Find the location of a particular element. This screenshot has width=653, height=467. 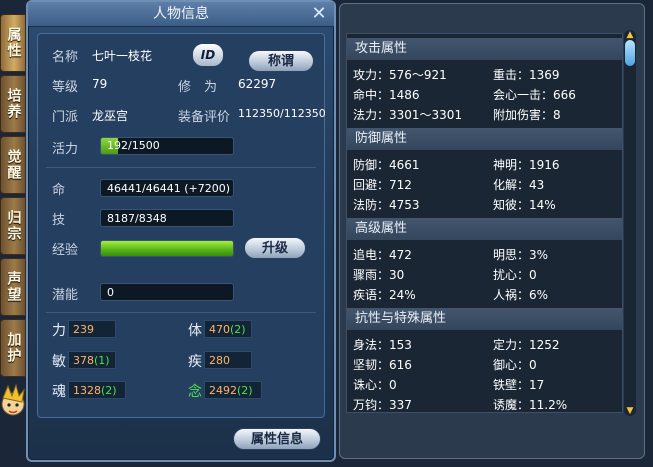

scroll-thumb is located at coordinates (630, 53).